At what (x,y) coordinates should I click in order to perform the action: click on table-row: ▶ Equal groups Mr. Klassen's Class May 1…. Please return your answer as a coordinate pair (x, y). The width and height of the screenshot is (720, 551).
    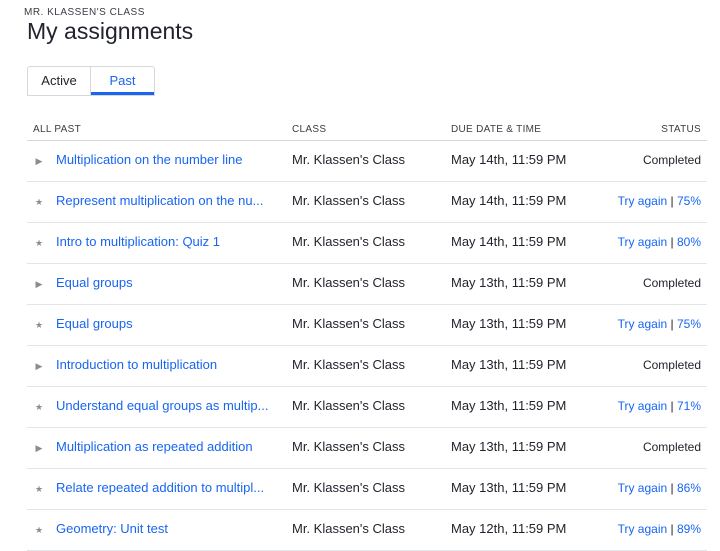
    Looking at the image, I should click on (367, 284).